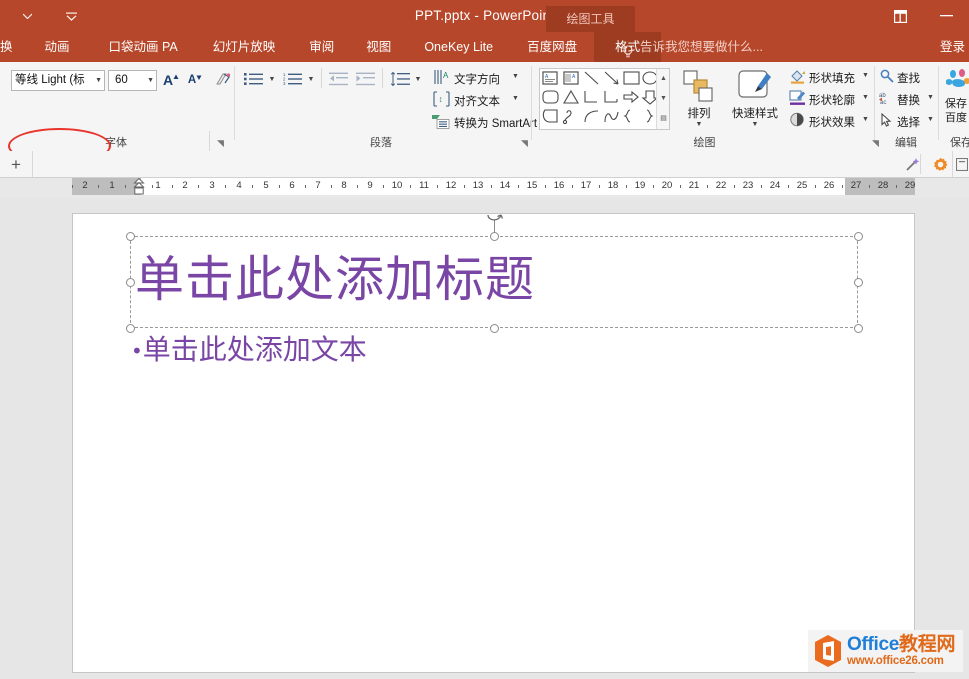 Image resolution: width=969 pixels, height=679 pixels. Describe the element at coordinates (886, 75) in the screenshot. I see `find-icon` at that location.